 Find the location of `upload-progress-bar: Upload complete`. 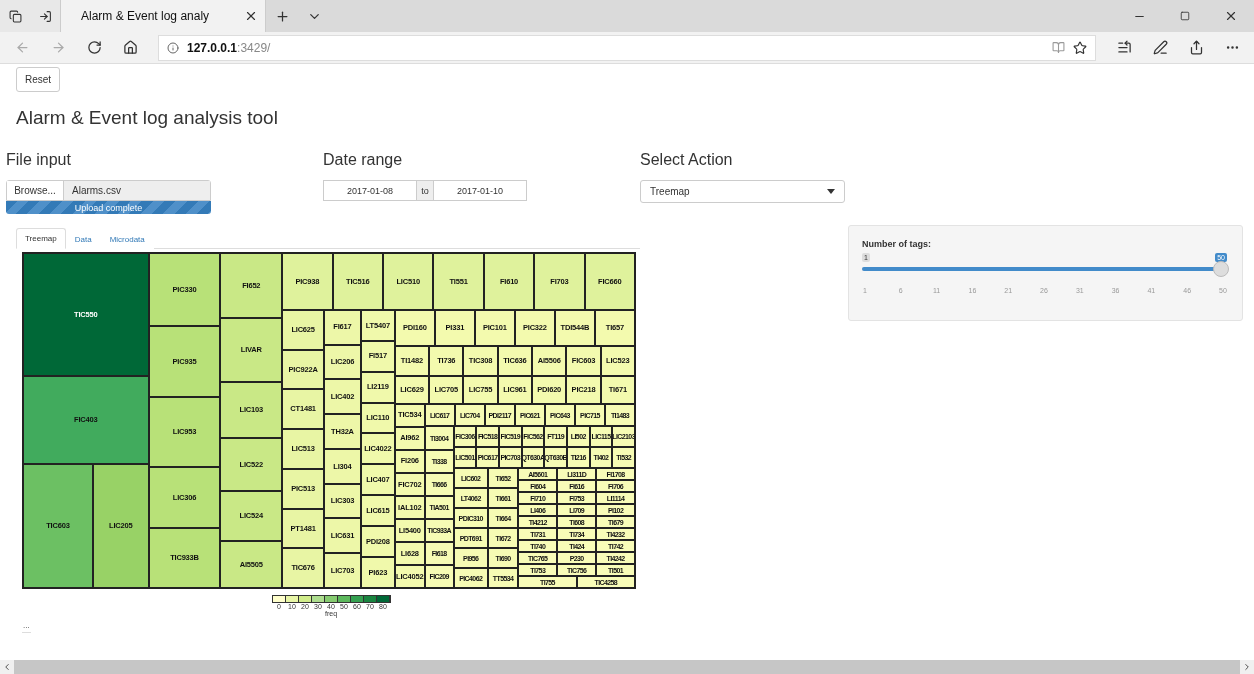

upload-progress-bar: Upload complete is located at coordinates (108, 207).